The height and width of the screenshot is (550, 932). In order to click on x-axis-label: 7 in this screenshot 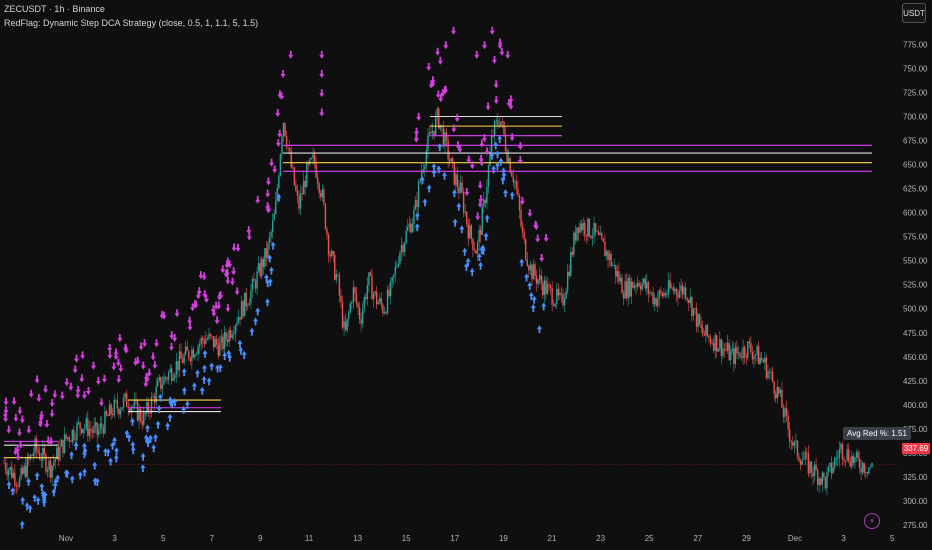, I will do `click(212, 538)`.